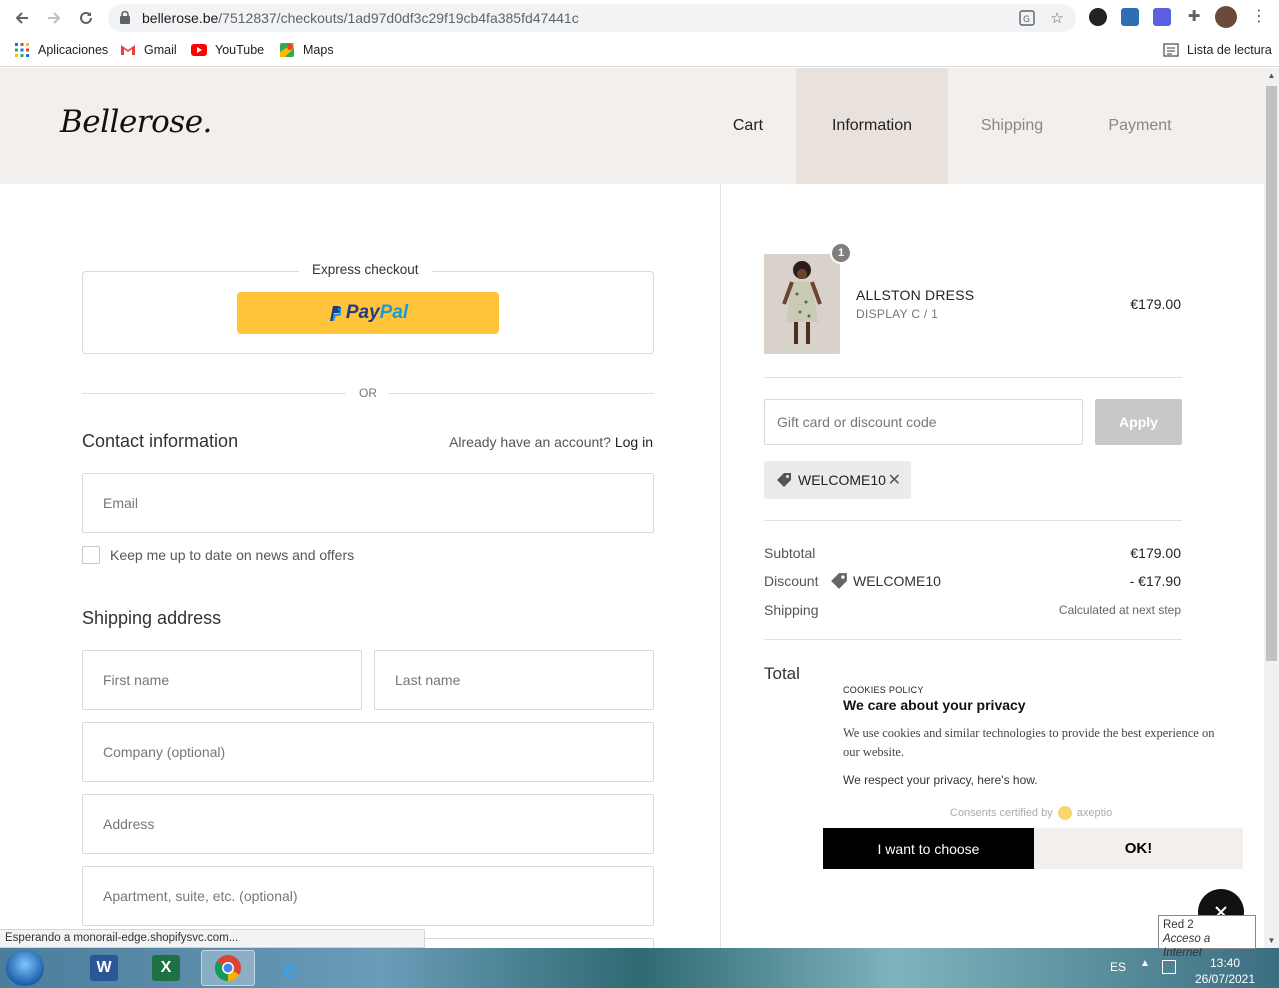 The height and width of the screenshot is (988, 1279). What do you see at coordinates (160, 441) in the screenshot?
I see `contact-heading: Contact information` at bounding box center [160, 441].